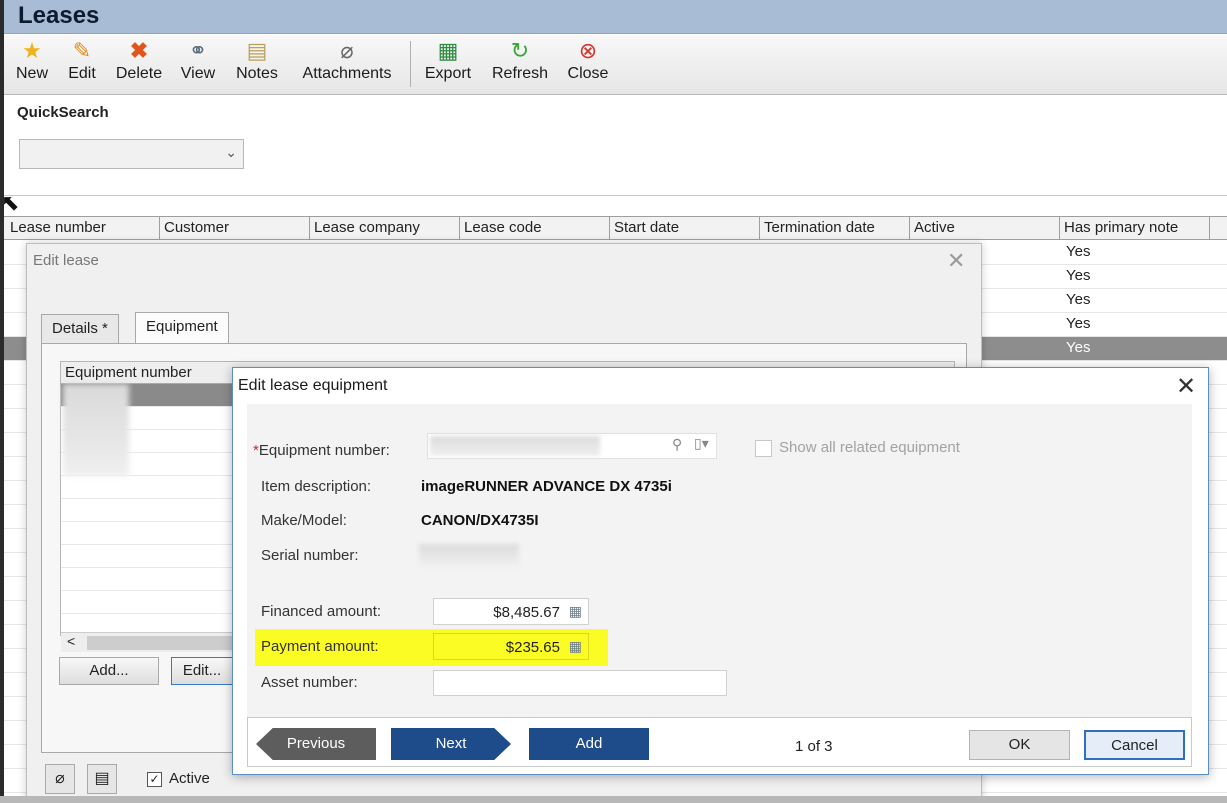 This screenshot has height=803, width=1227. I want to click on item-description-label: Item description:, so click(316, 486).